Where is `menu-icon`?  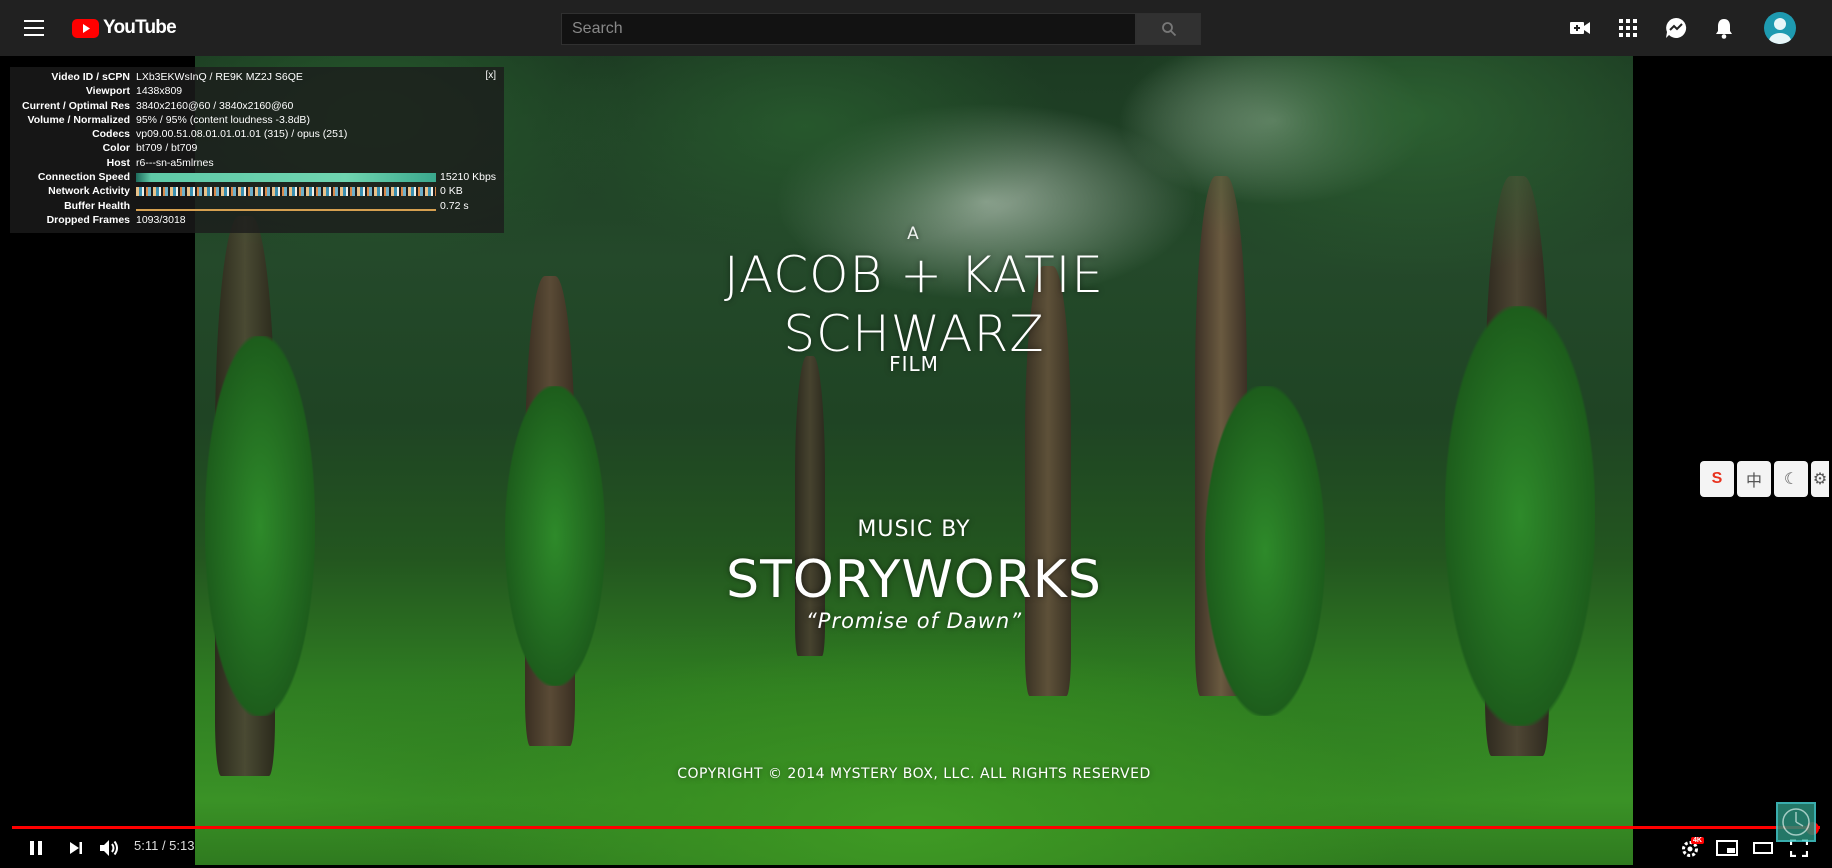
menu-icon is located at coordinates (34, 28).